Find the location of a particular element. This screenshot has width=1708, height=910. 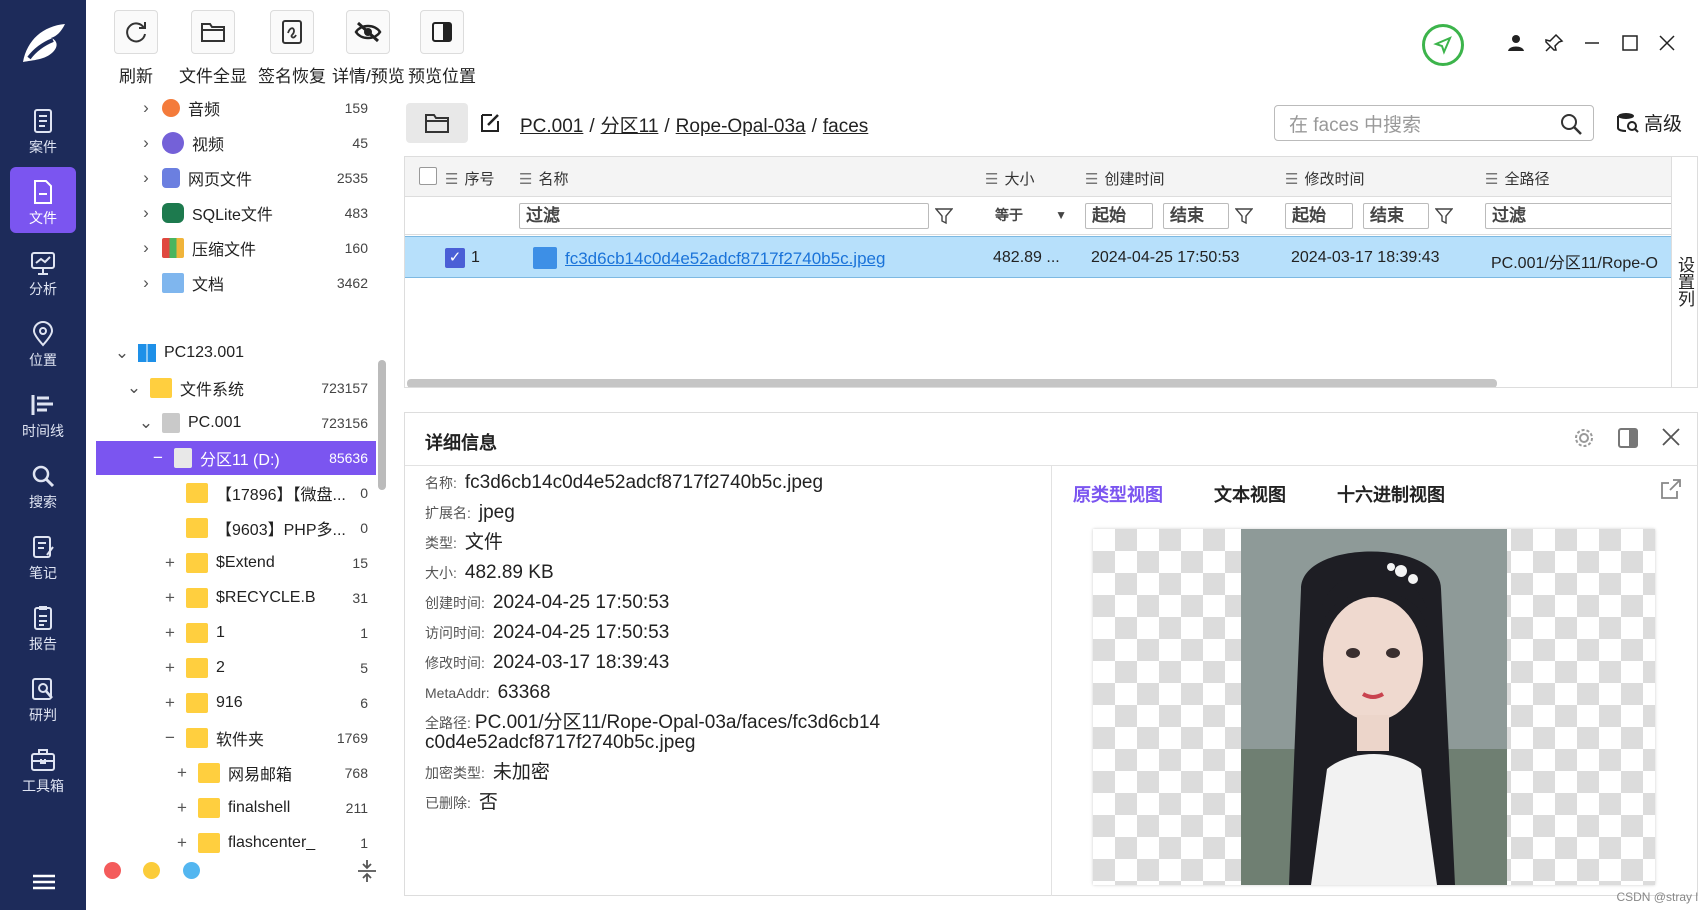

col-name: ☰ 名称 is located at coordinates (543, 178).